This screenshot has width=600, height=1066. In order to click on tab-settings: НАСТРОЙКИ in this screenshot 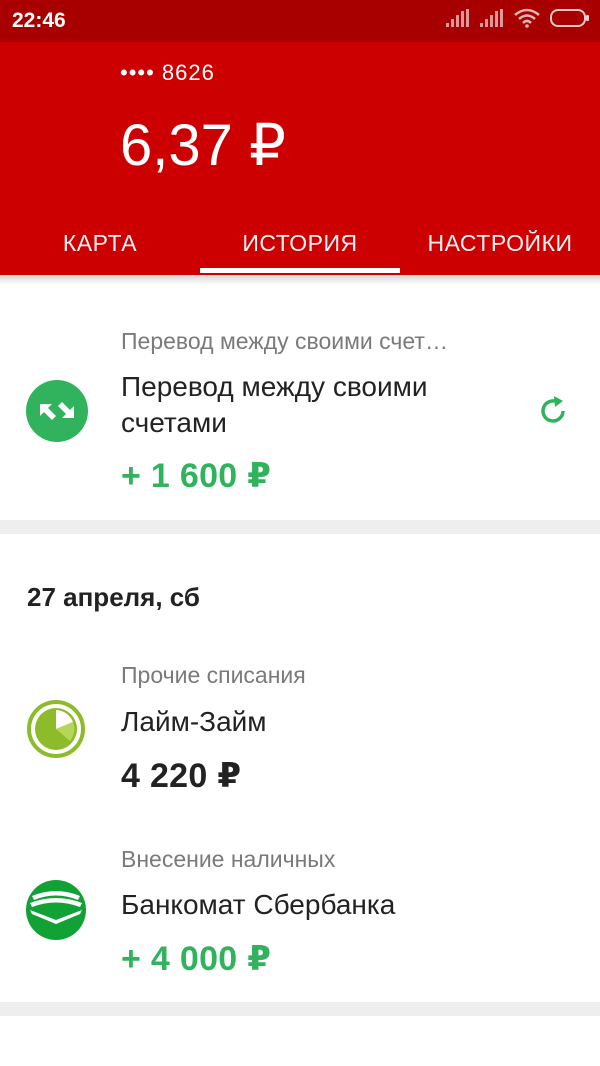, I will do `click(500, 243)`.